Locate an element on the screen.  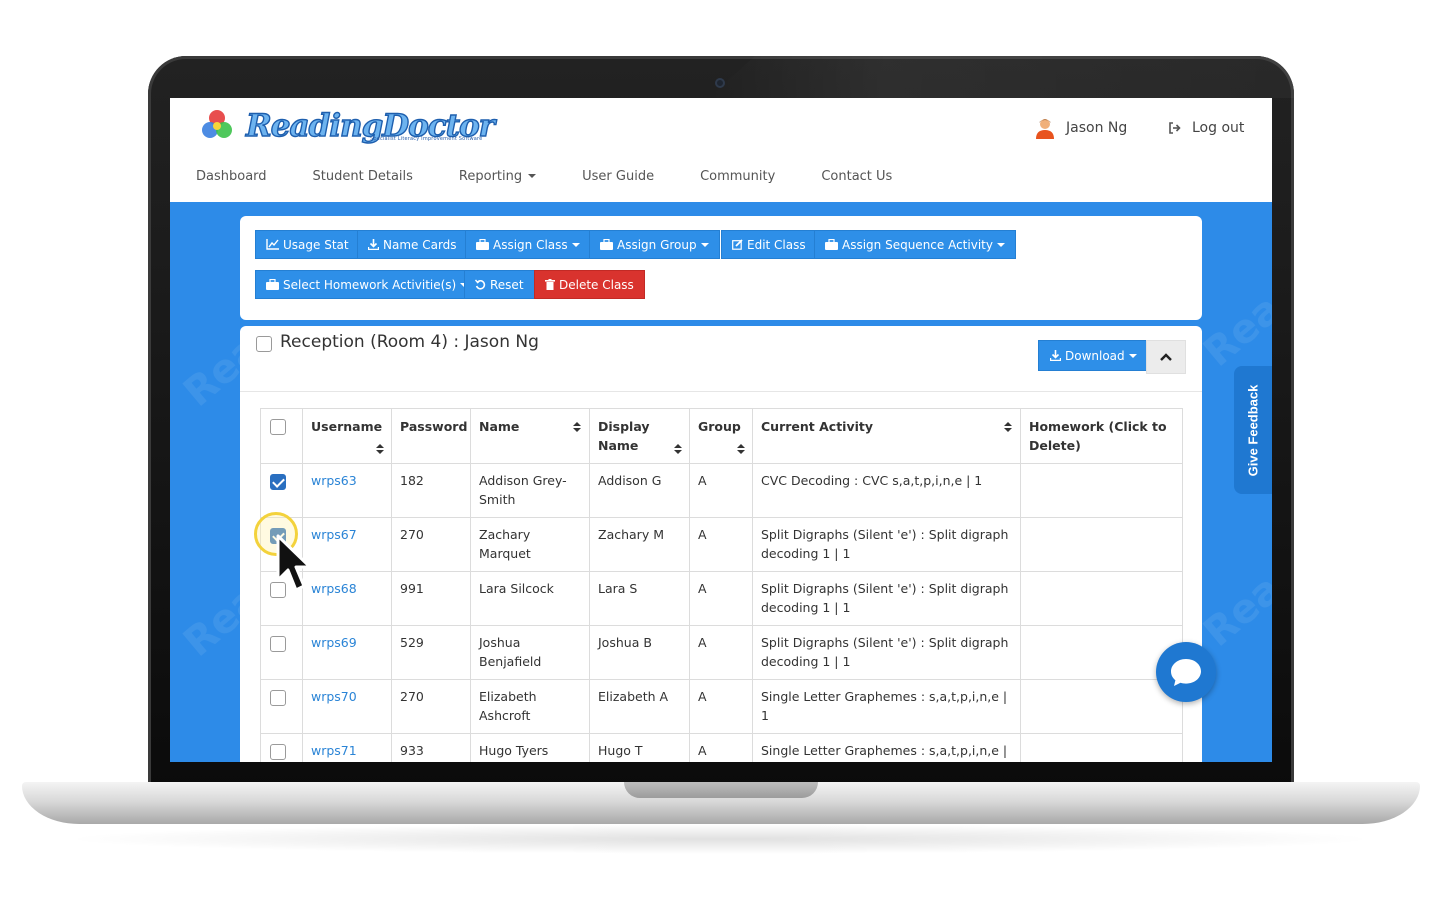
assign-class-button: Assign Class is located at coordinates (528, 244).